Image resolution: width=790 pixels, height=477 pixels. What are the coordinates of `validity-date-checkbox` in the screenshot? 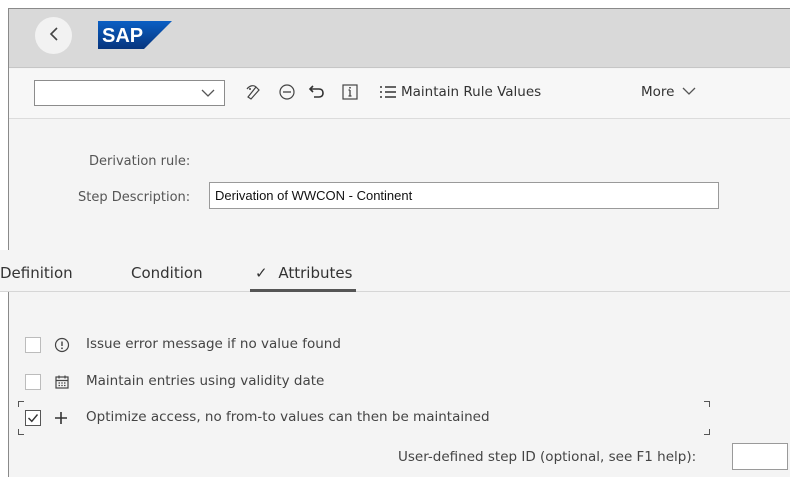 It's located at (33, 382).